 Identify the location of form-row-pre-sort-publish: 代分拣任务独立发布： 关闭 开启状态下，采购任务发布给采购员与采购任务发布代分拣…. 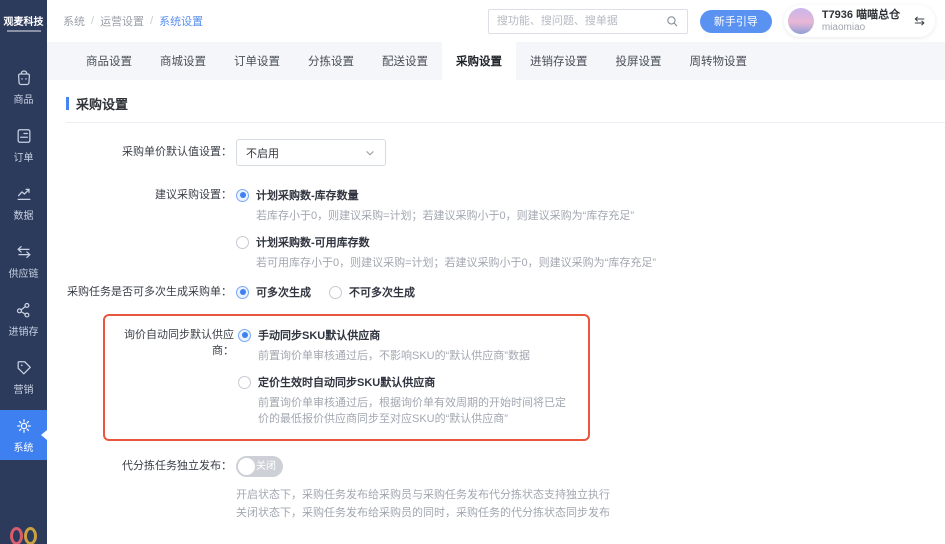
(505, 489).